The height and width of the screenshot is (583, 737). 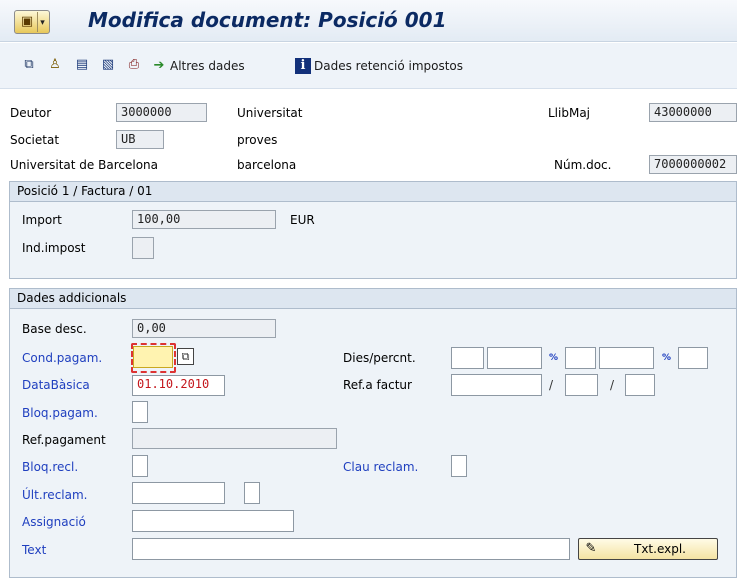 What do you see at coordinates (143, 248) in the screenshot?
I see `indimpost-field` at bounding box center [143, 248].